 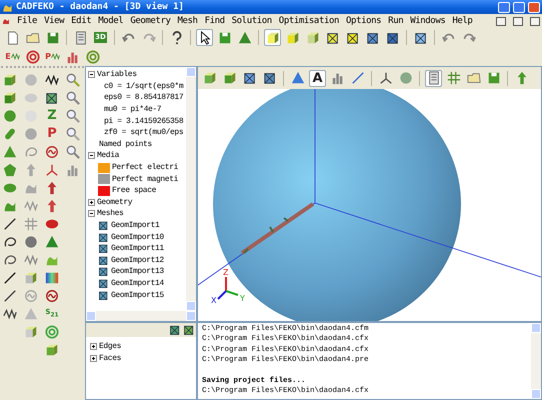 I want to click on annotation-tool: A, so click(x=317, y=78).